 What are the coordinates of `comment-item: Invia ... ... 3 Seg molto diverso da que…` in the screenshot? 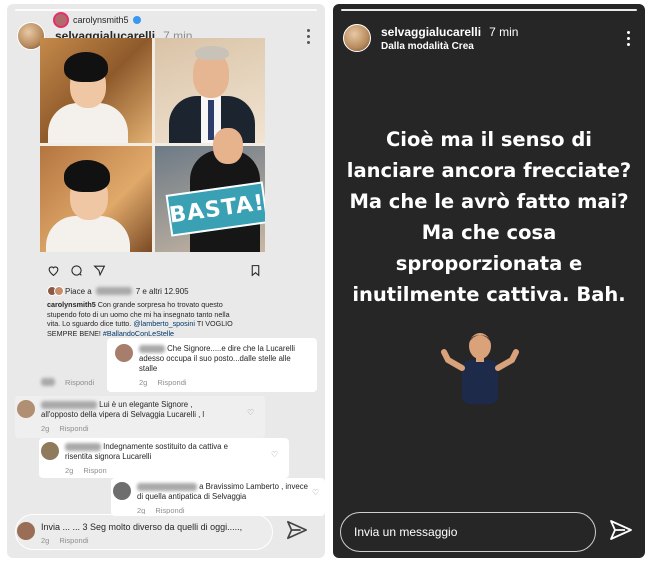 It's located at (129, 534).